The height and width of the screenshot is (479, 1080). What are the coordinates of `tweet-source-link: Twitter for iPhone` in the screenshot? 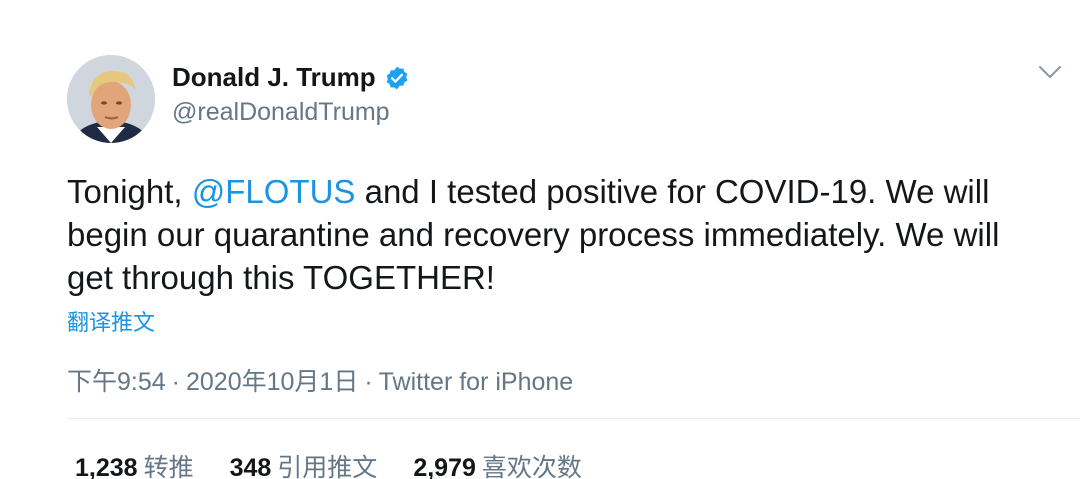 It's located at (476, 382).